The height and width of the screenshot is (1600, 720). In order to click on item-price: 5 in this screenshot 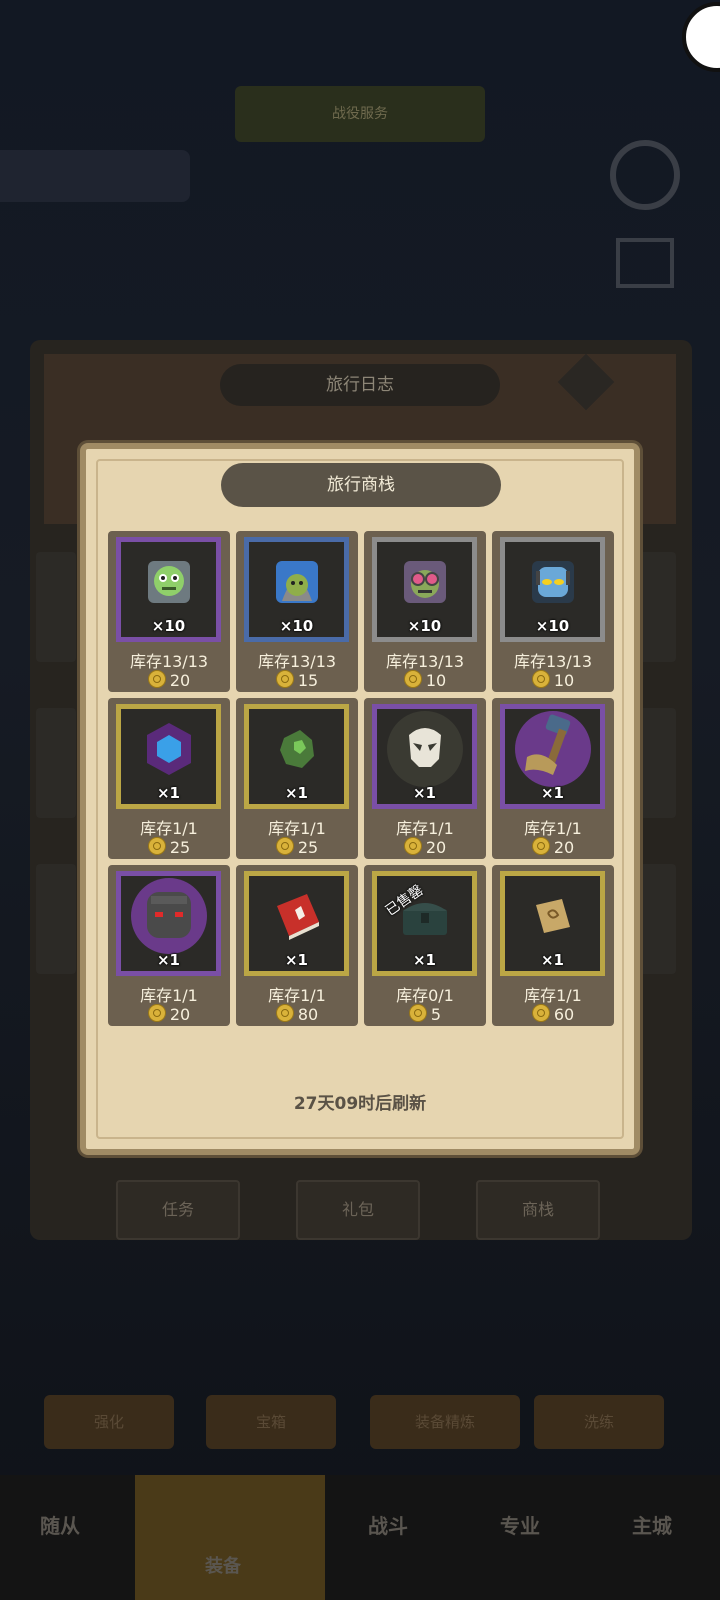, I will do `click(425, 1014)`.